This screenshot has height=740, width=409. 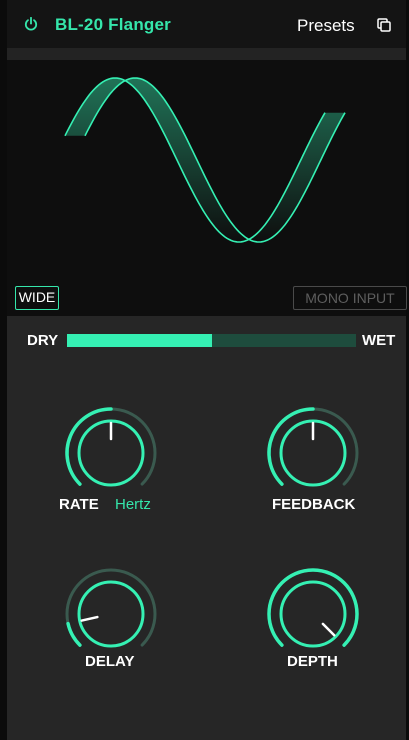 What do you see at coordinates (379, 340) in the screenshot?
I see `wet-label: WET` at bounding box center [379, 340].